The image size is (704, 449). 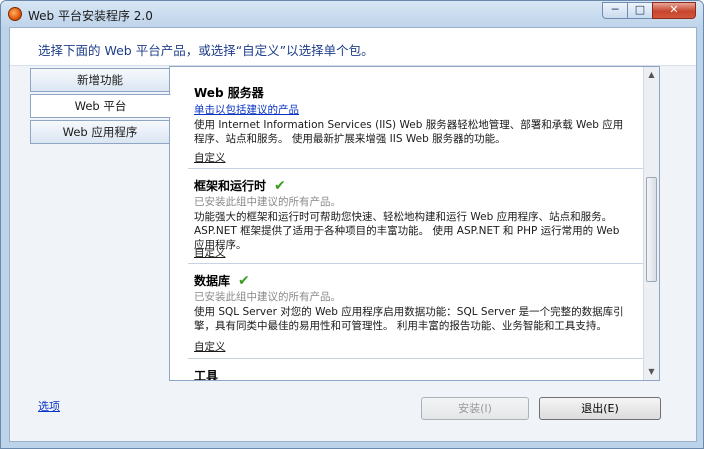 I want to click on tab-web-platform: Web 平台, so click(x=100, y=106).